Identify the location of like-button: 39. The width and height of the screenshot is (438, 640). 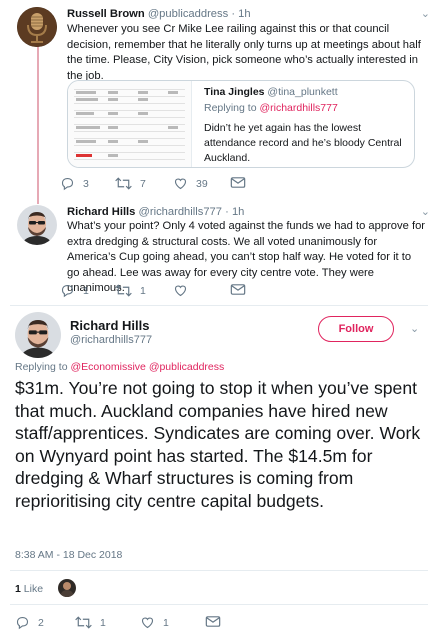
(190, 183).